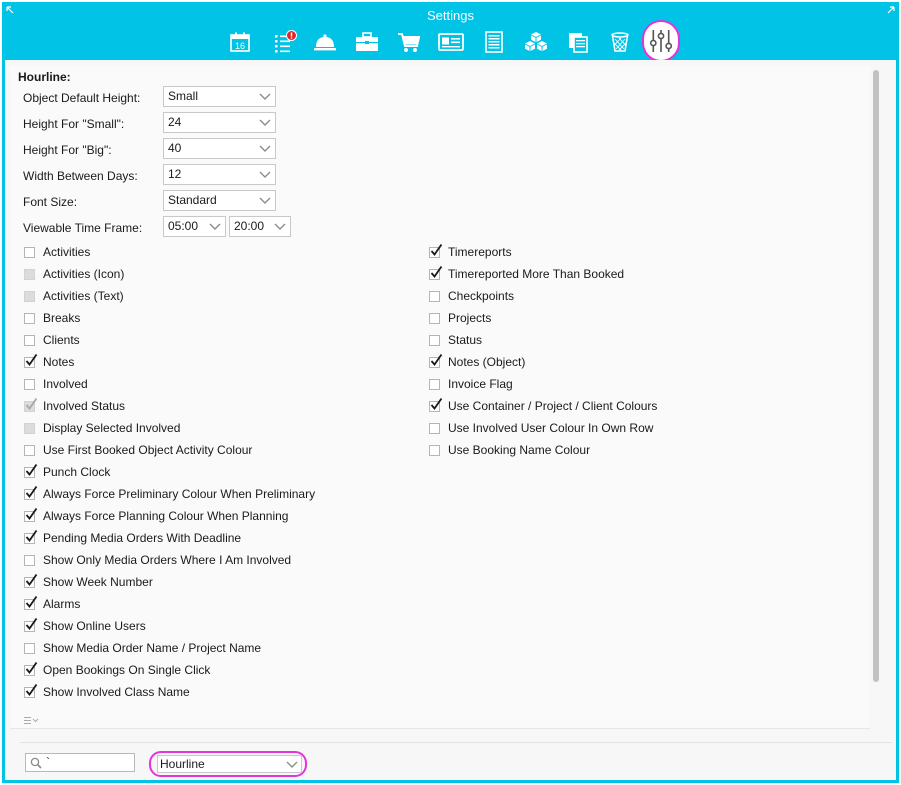 This screenshot has height=785, width=901. I want to click on checkbox-activities, so click(29, 252).